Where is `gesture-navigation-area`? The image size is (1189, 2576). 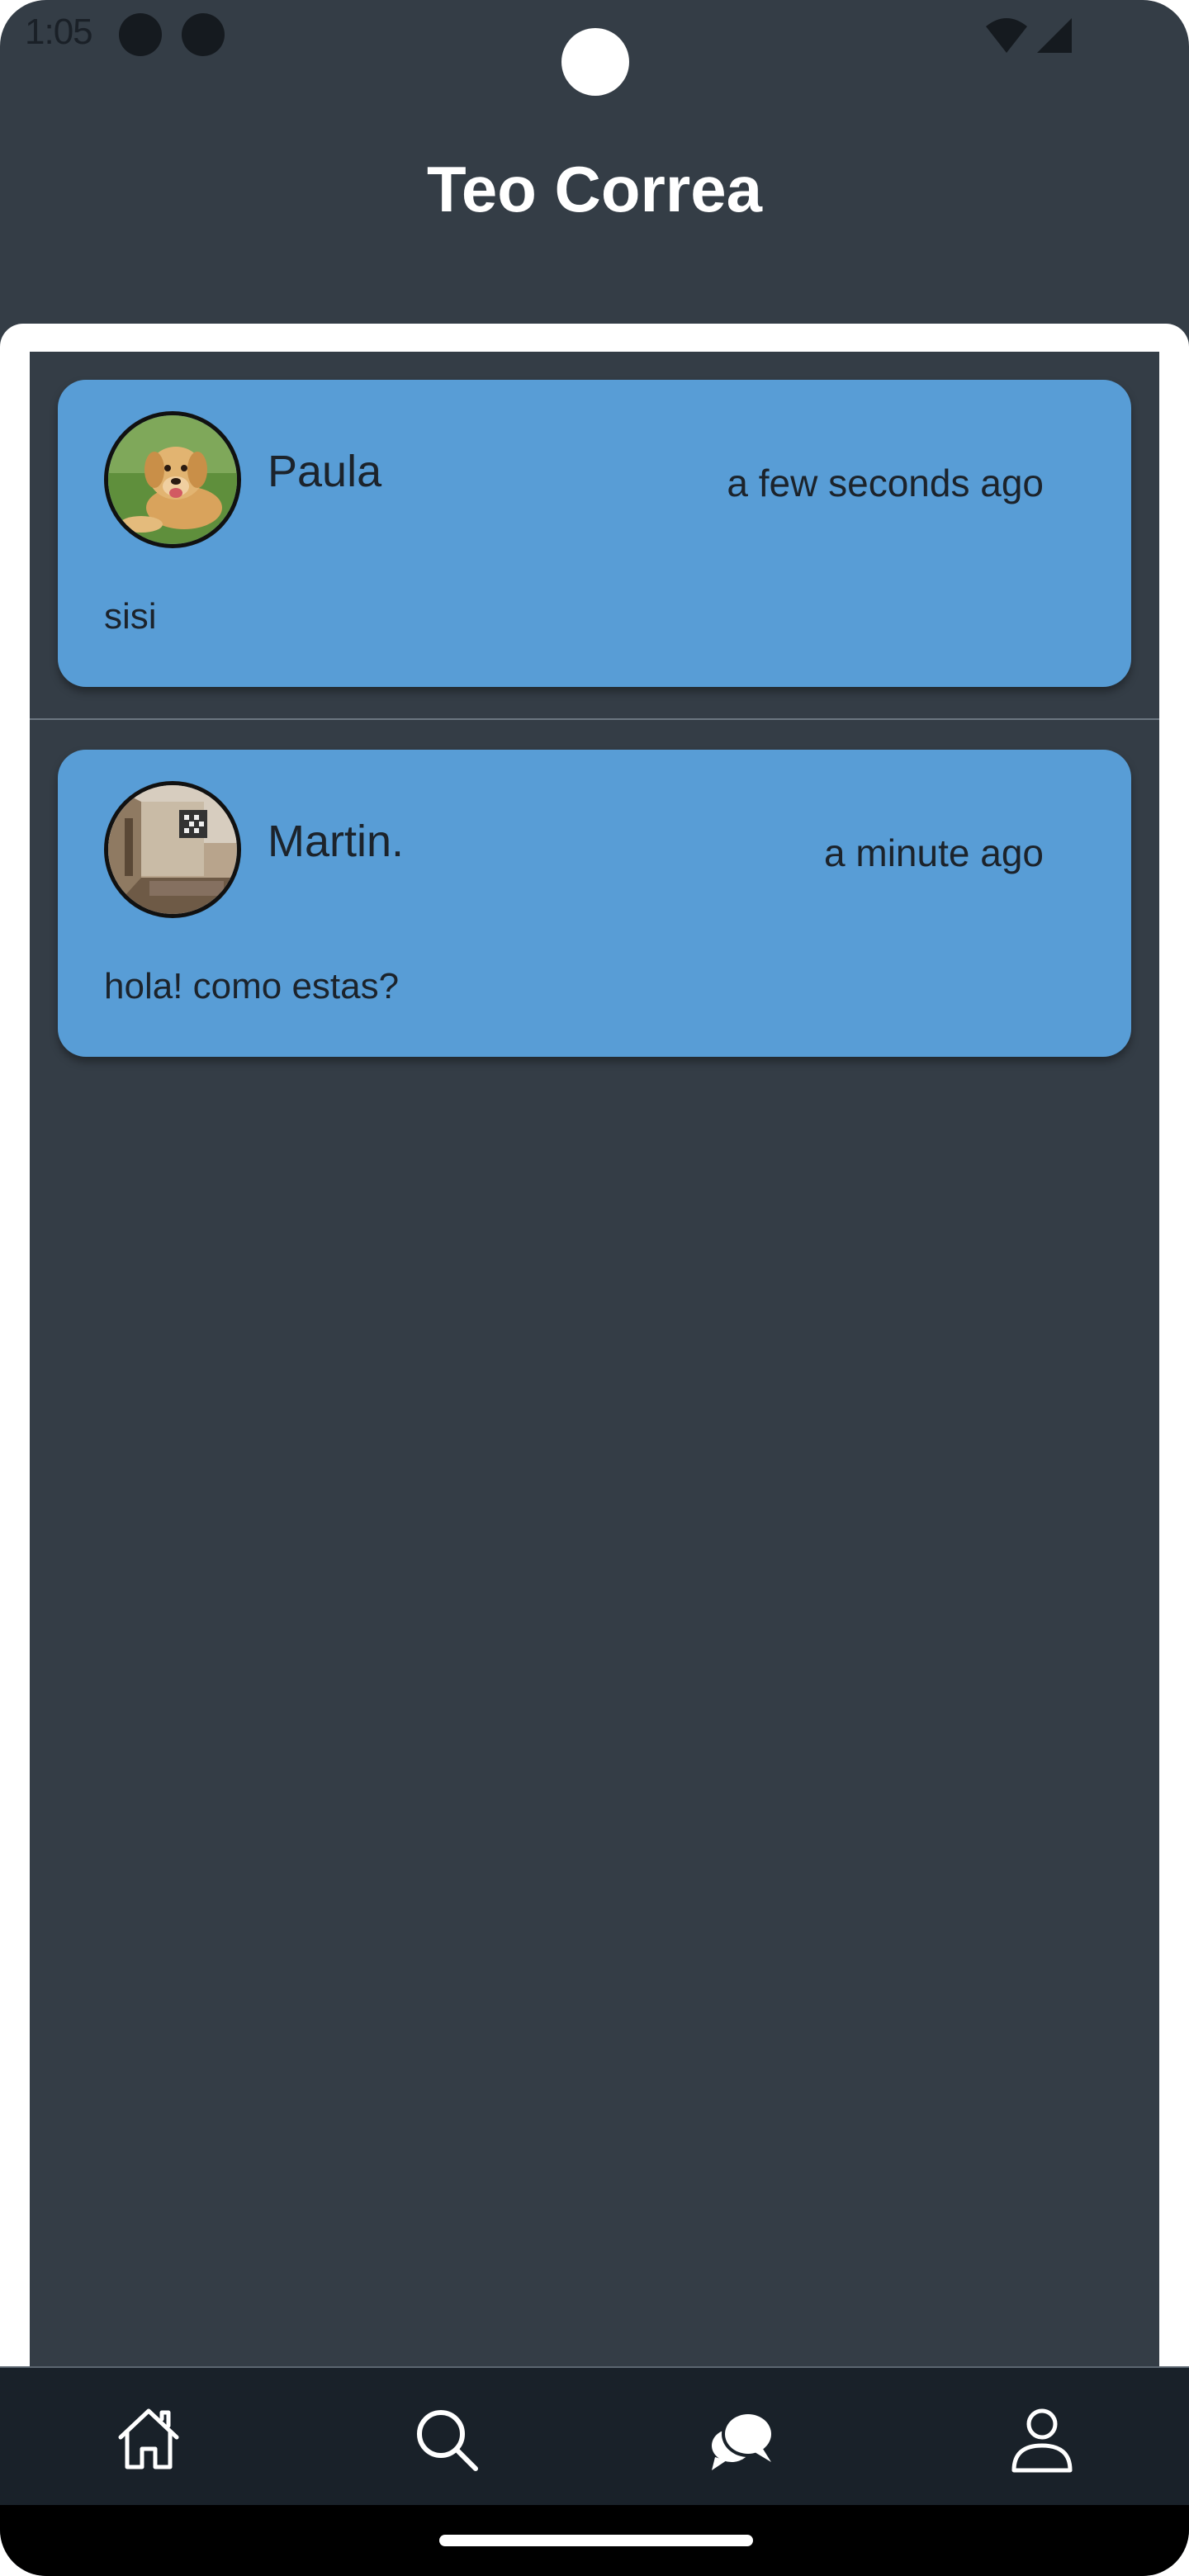
gesture-navigation-area is located at coordinates (594, 2540).